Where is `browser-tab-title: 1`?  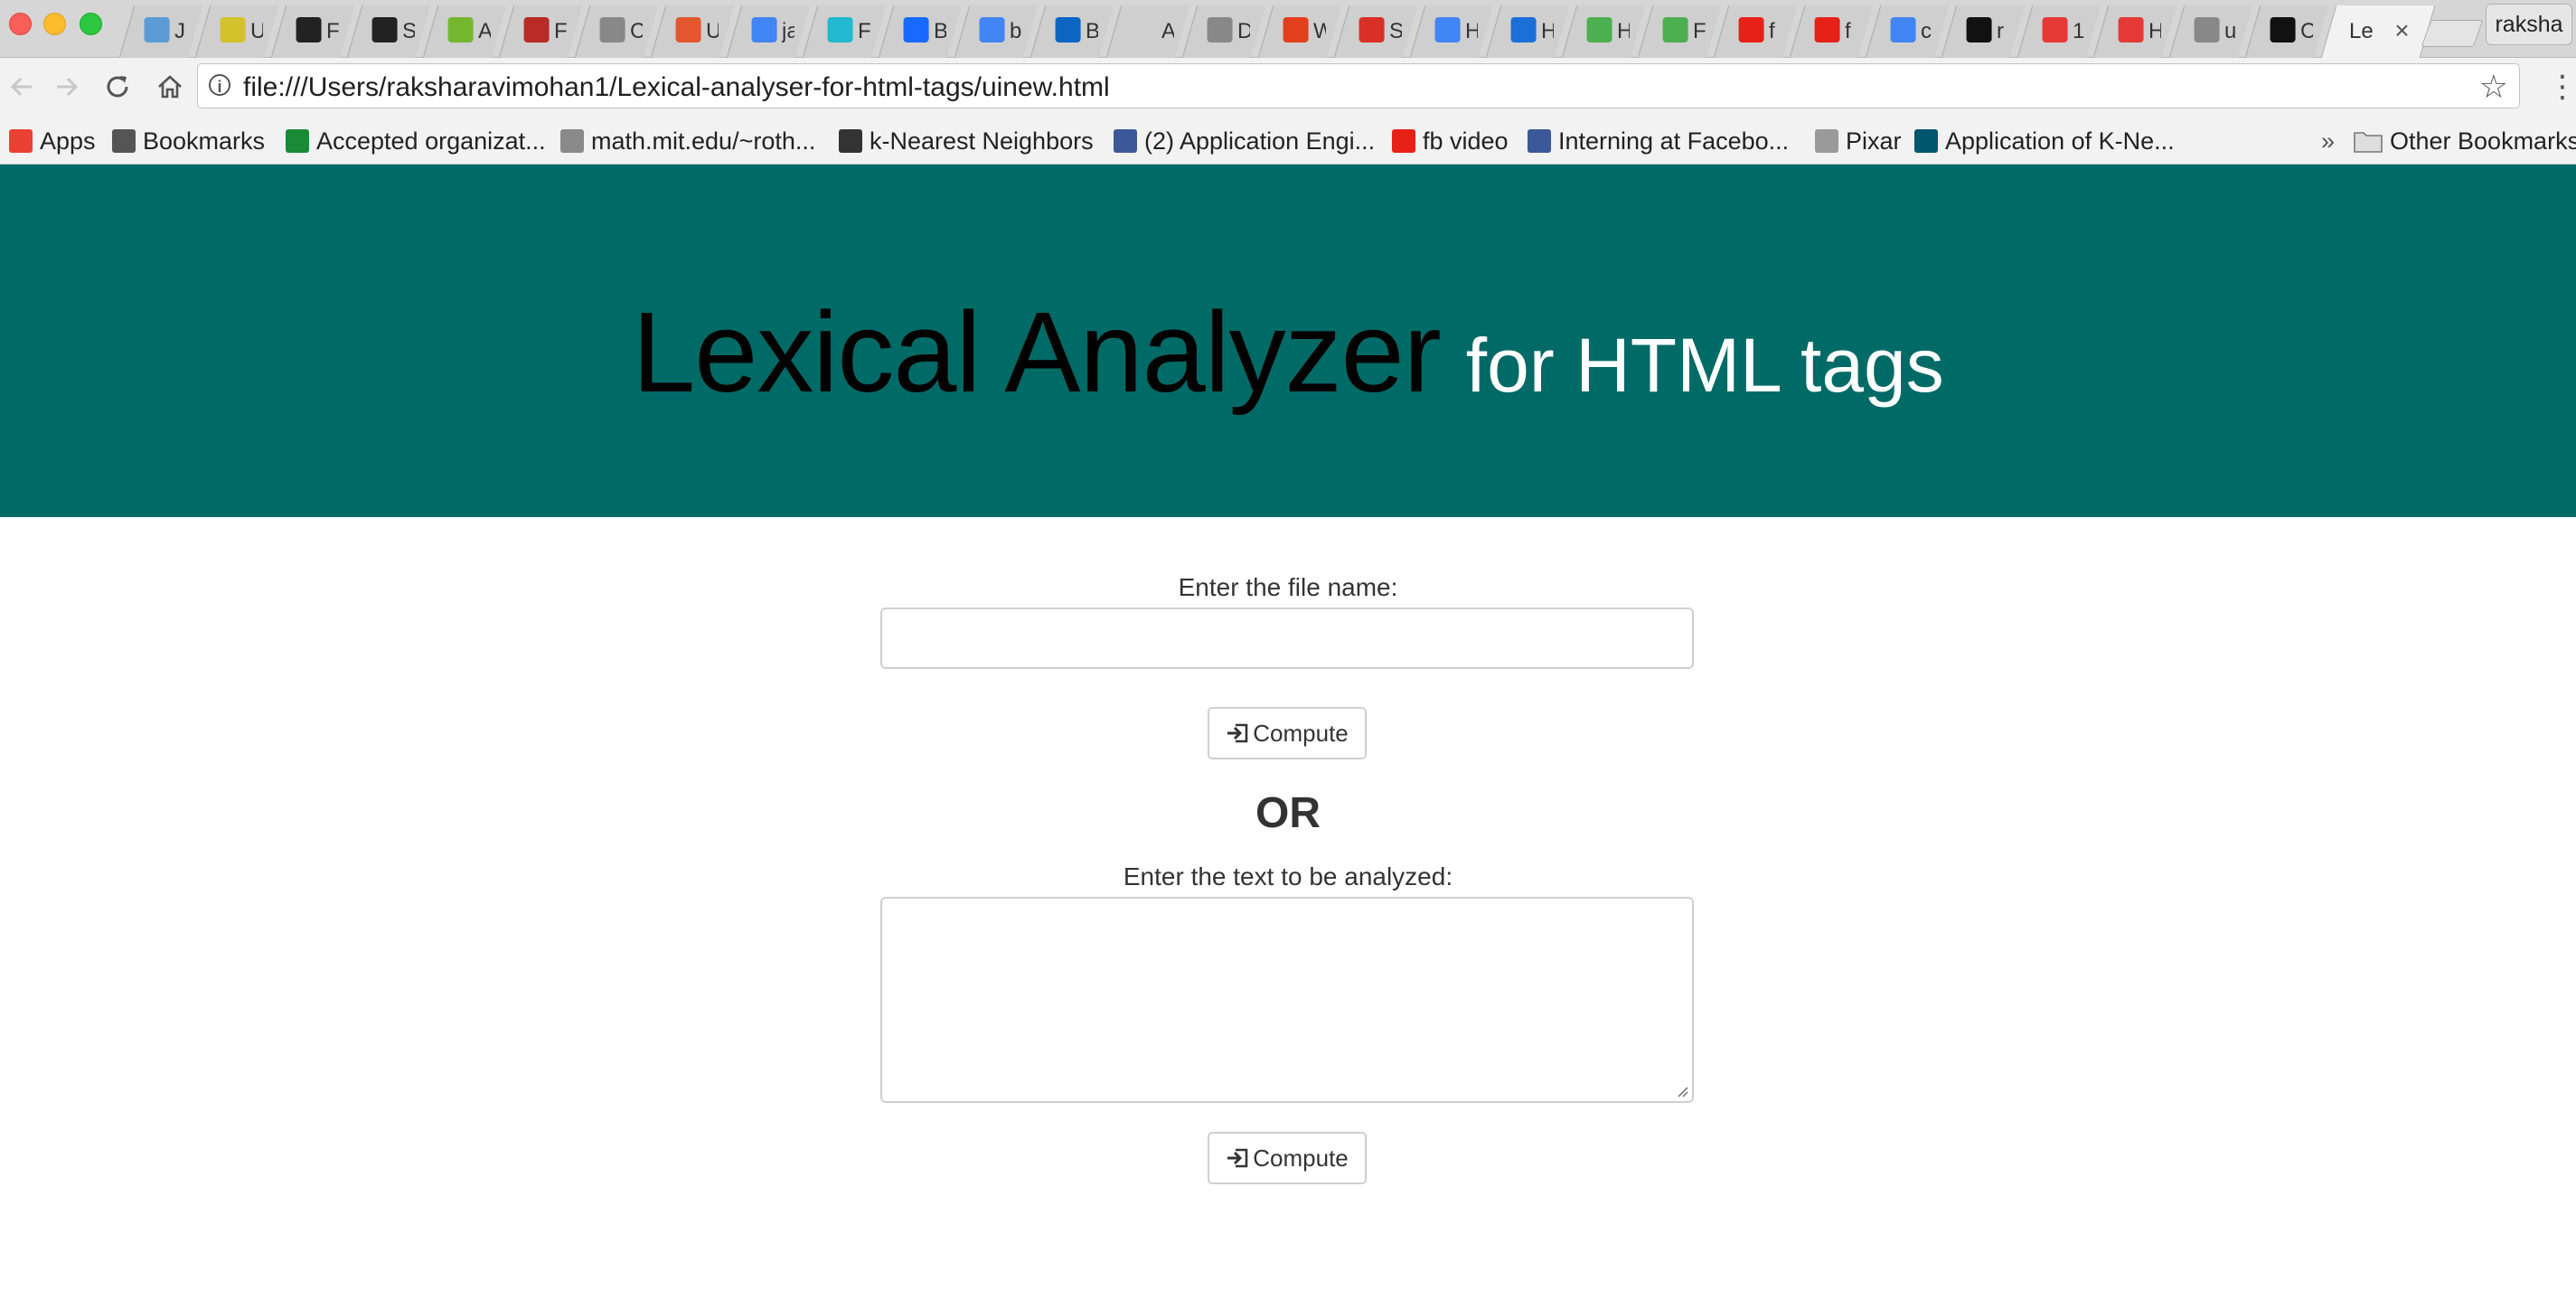
browser-tab-title: 1 is located at coordinates (2079, 31).